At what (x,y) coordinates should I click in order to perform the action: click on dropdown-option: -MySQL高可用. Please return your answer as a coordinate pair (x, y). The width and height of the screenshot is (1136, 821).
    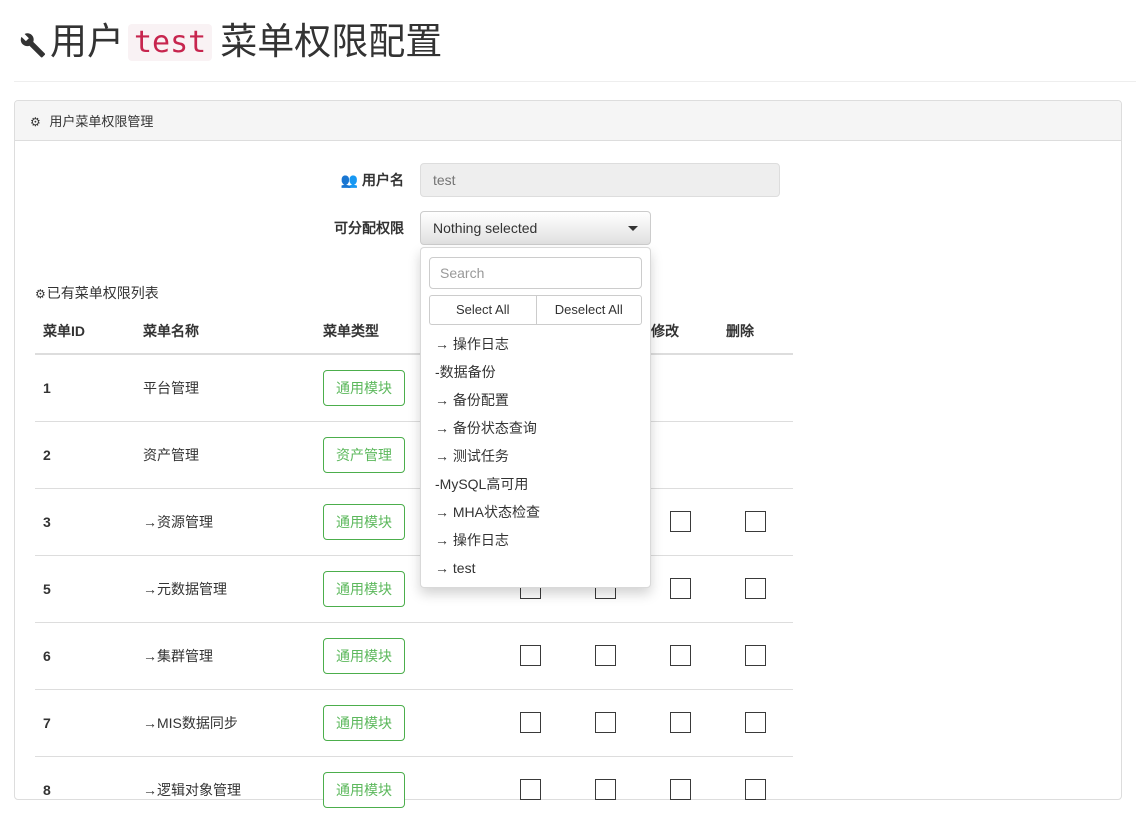
    Looking at the image, I should click on (535, 484).